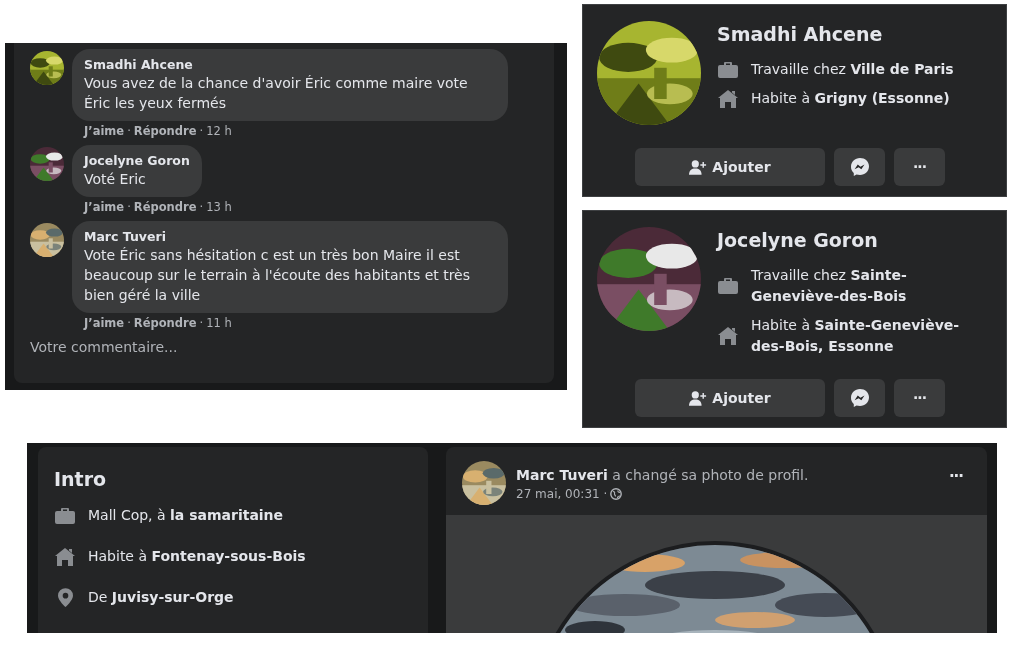 Image resolution: width=1024 pixels, height=648 pixels. What do you see at coordinates (616, 493) in the screenshot?
I see `globe-icon` at bounding box center [616, 493].